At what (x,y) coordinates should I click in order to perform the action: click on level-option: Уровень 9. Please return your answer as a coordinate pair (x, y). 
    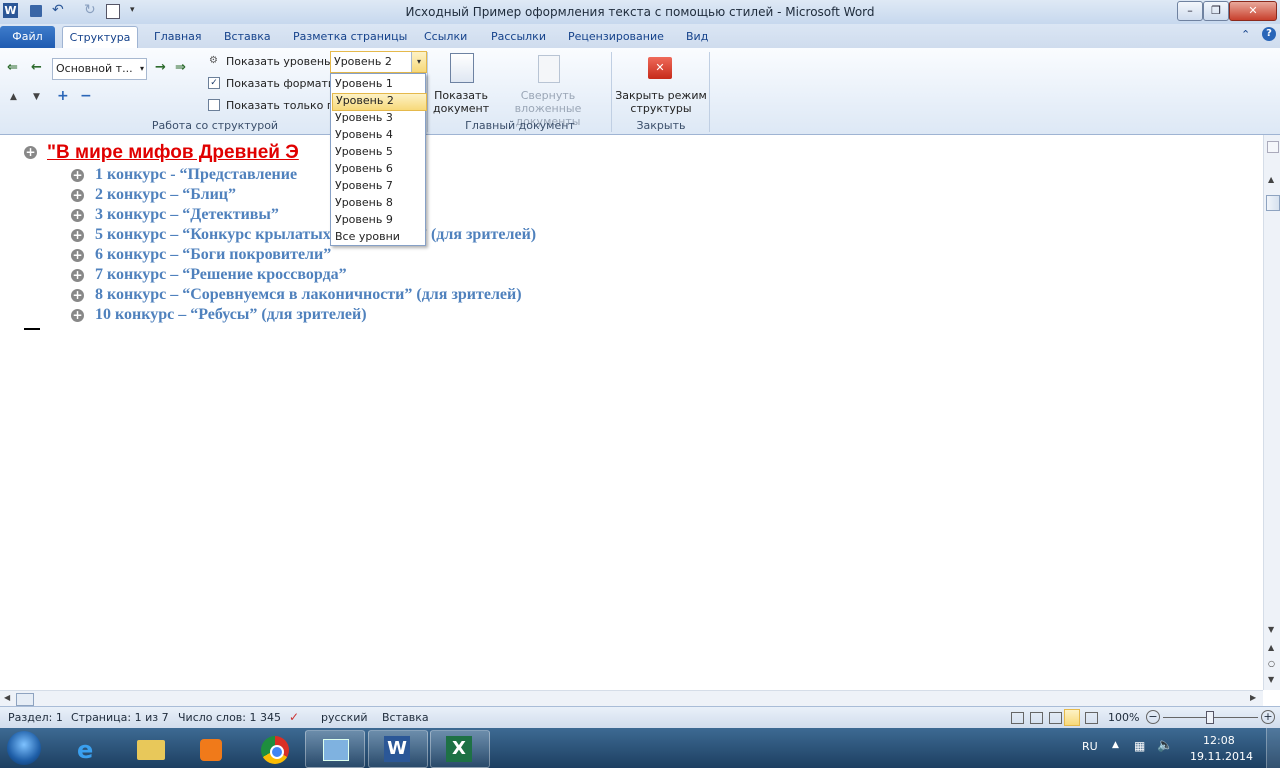
    Looking at the image, I should click on (378, 220).